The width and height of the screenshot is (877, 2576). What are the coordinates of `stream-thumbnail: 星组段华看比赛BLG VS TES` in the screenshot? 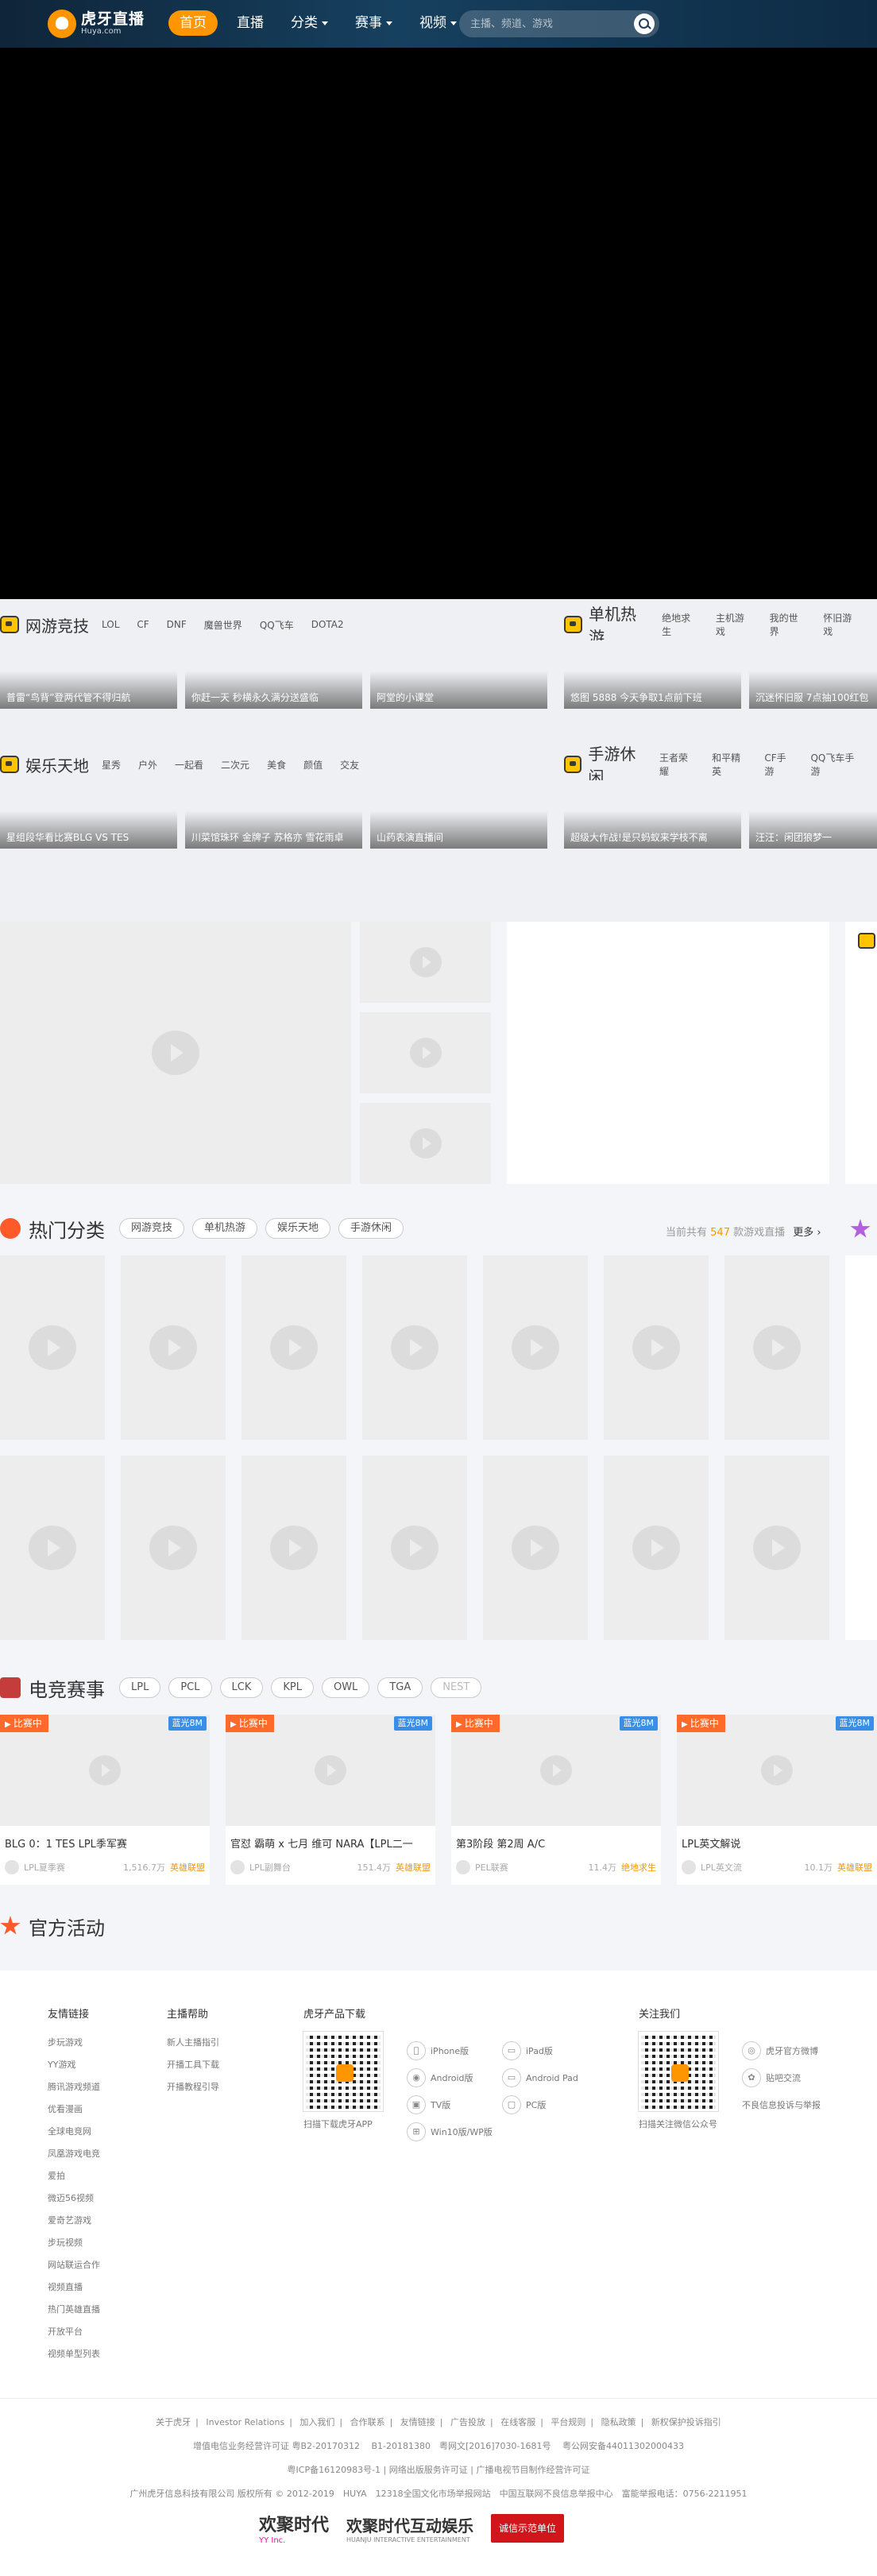 It's located at (89, 814).